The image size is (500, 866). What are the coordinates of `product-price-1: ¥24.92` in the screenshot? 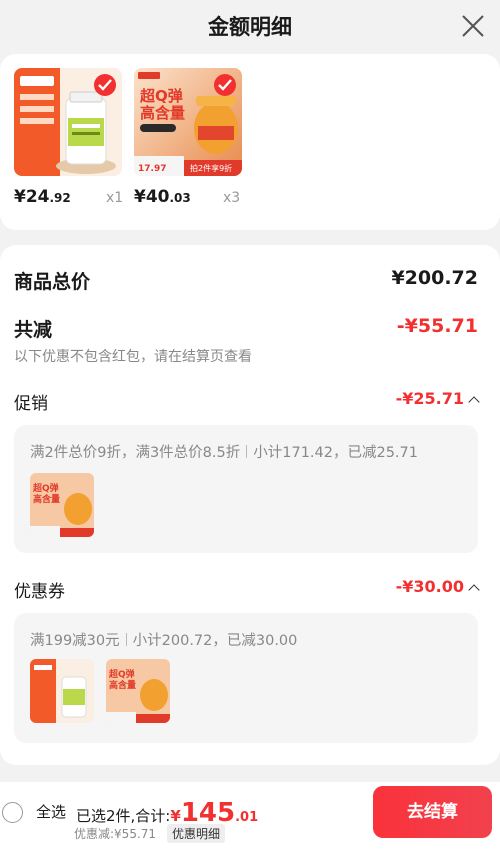 It's located at (42, 197).